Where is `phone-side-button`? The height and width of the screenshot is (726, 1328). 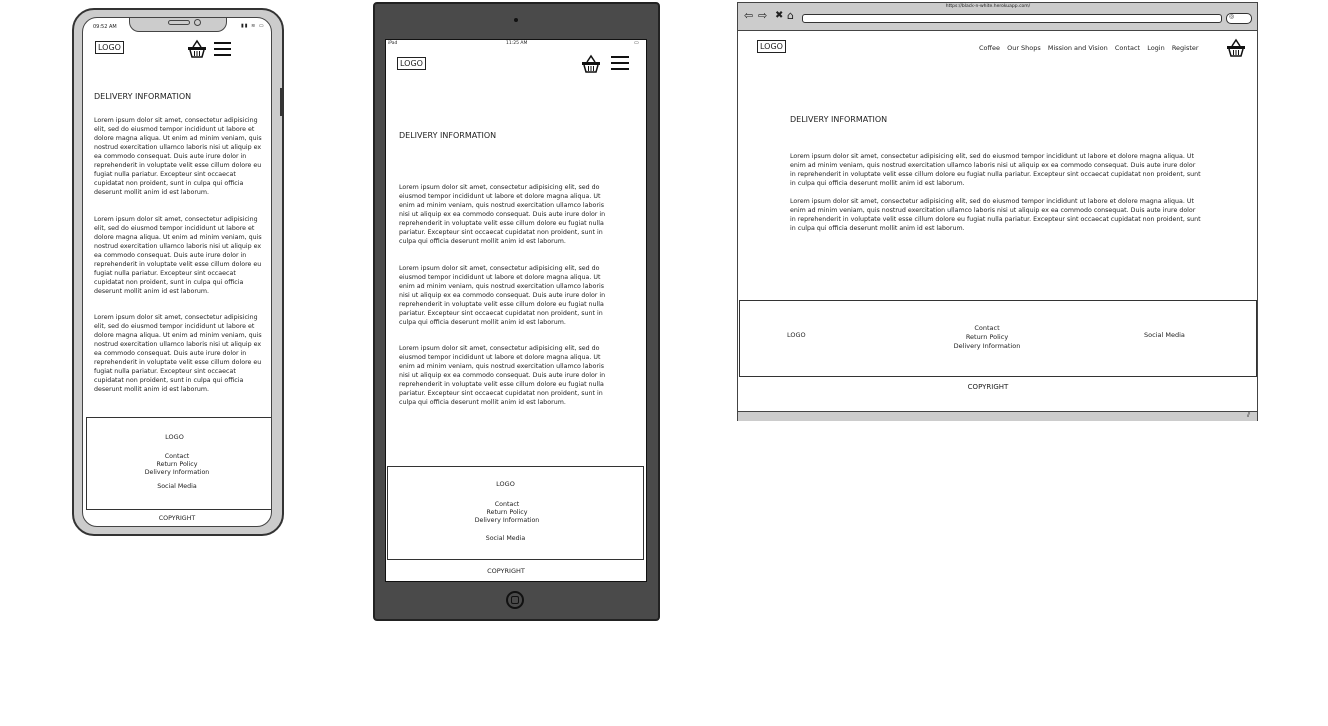 phone-side-button is located at coordinates (281, 102).